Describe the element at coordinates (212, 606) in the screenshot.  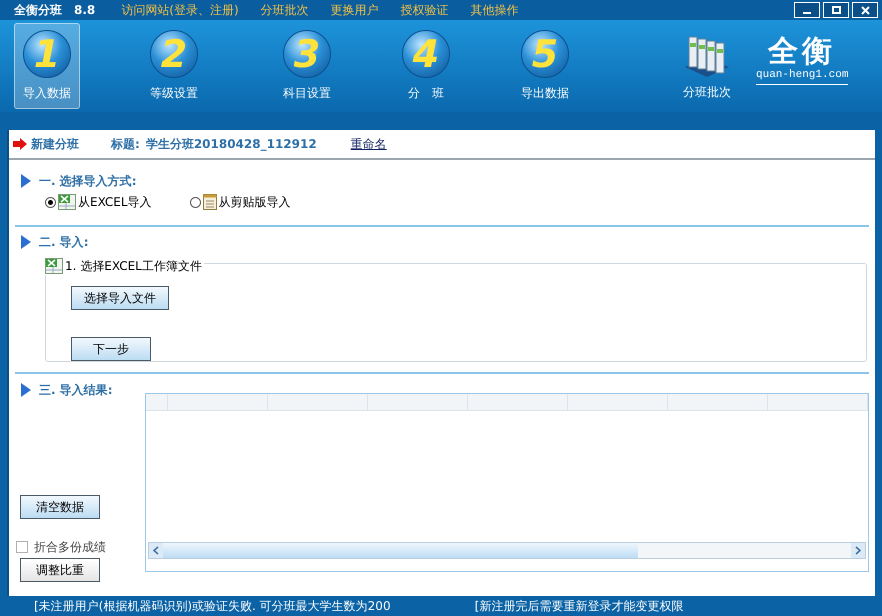
I see `status-text: [未注册用户(根据机器码识别)或验证失败. 可分班最大学生数为200` at that location.